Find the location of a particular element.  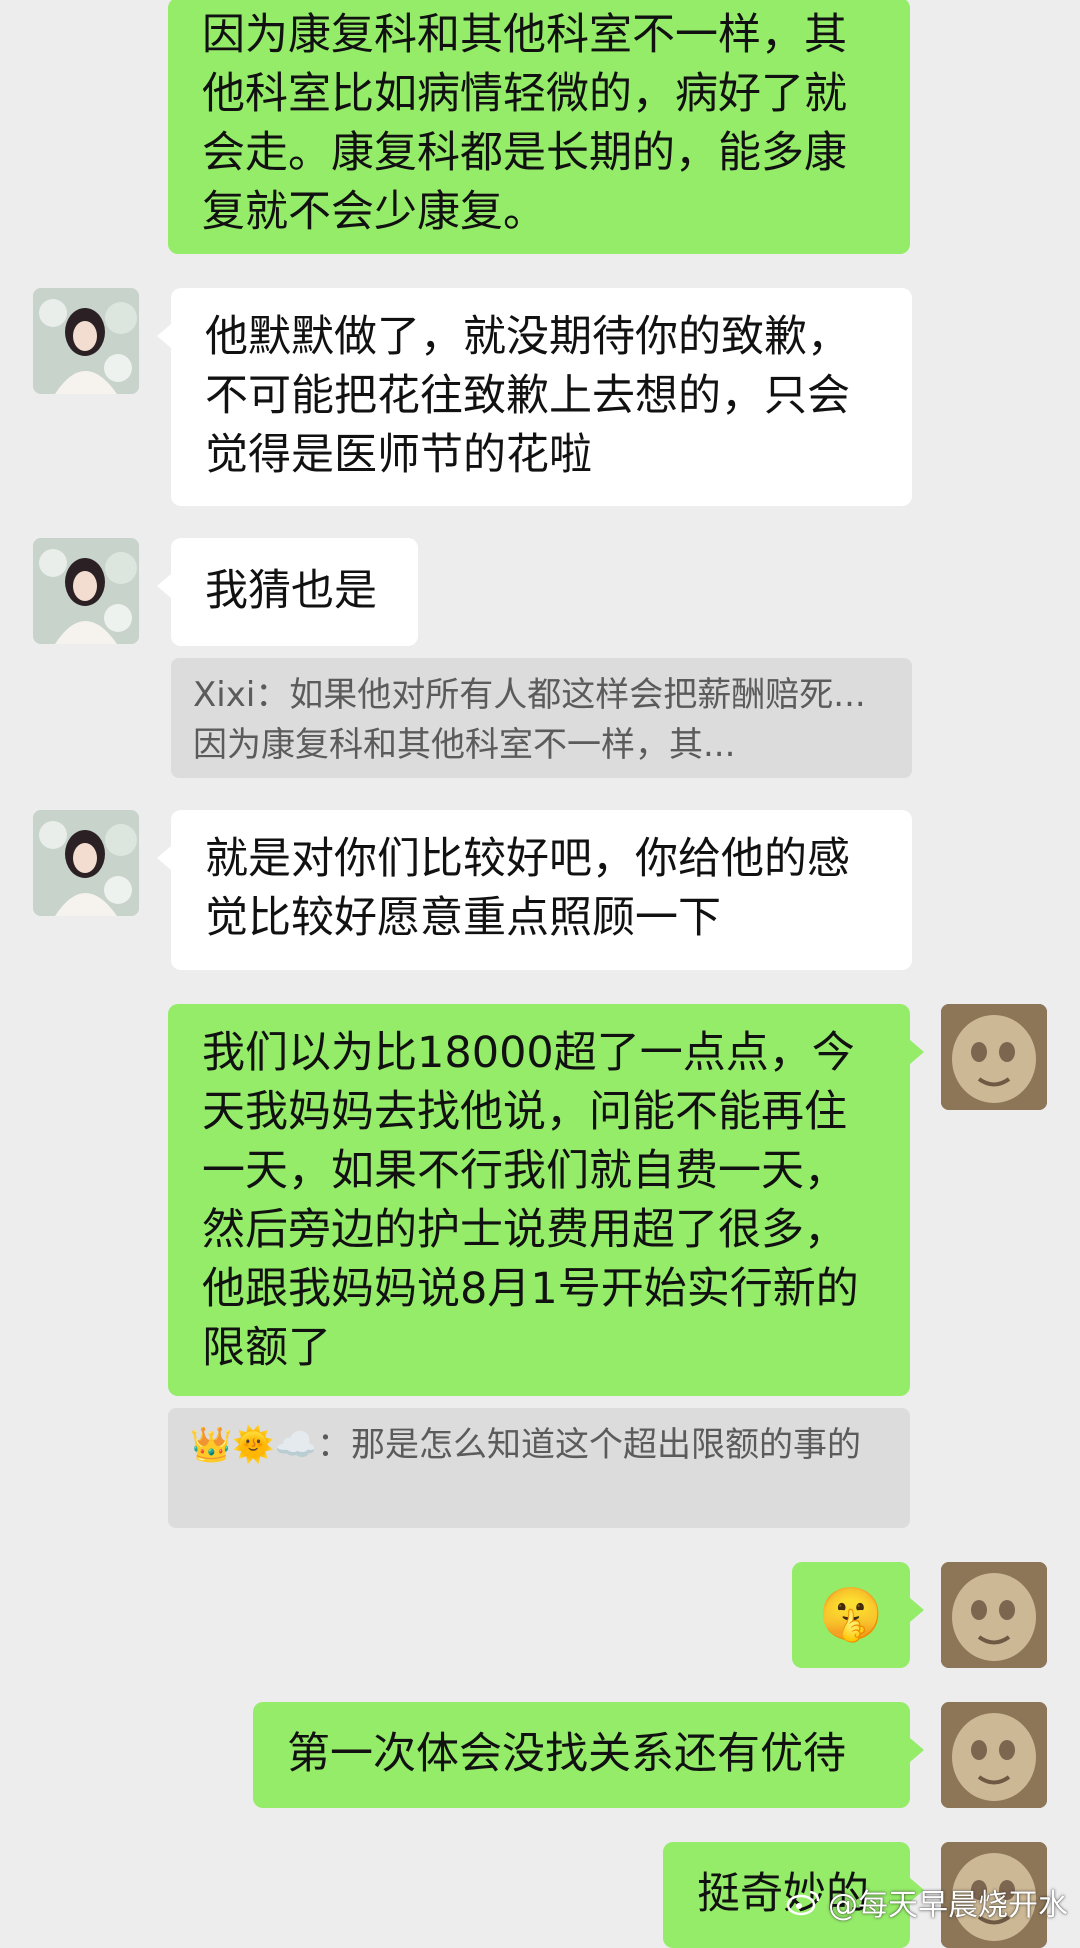

message-bubble-received: 就是对你们比较好吧，你给他的感觉比较好愿意重点照顾一下 is located at coordinates (534, 890).